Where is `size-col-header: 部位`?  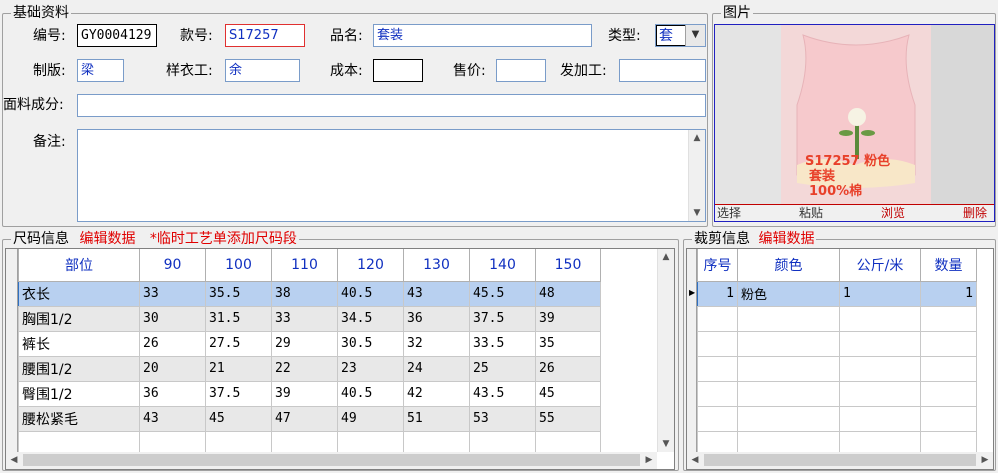
size-col-header: 部位 is located at coordinates (79, 265).